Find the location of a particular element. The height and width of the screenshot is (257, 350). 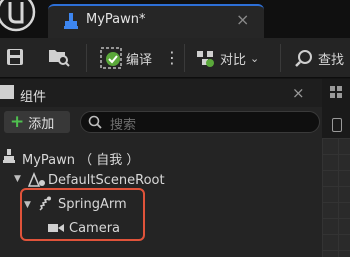

components-panel-header is located at coordinates (161, 93).